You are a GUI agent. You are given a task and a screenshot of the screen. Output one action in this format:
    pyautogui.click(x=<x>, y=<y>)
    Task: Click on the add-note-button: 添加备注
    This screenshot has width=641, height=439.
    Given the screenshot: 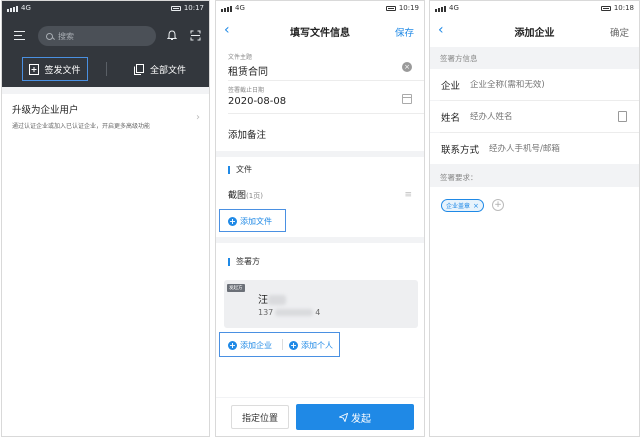 What is the action you would take?
    pyautogui.click(x=247, y=134)
    